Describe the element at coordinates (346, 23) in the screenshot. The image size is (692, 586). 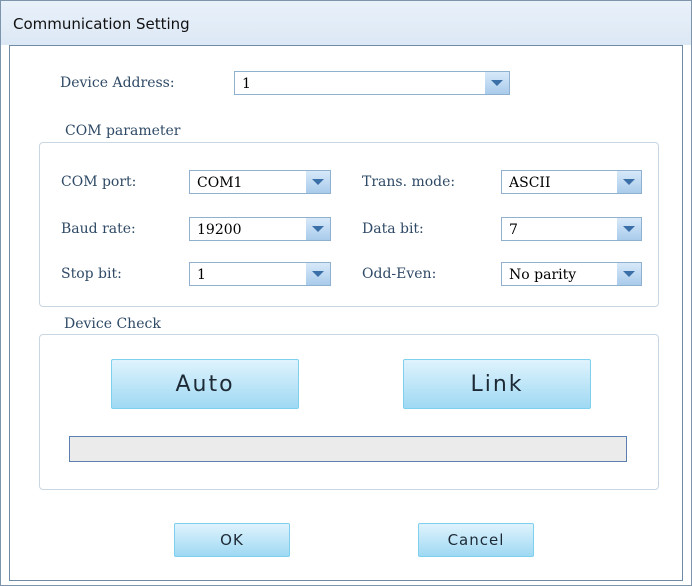
I see `title-bar: Communication Setting` at that location.